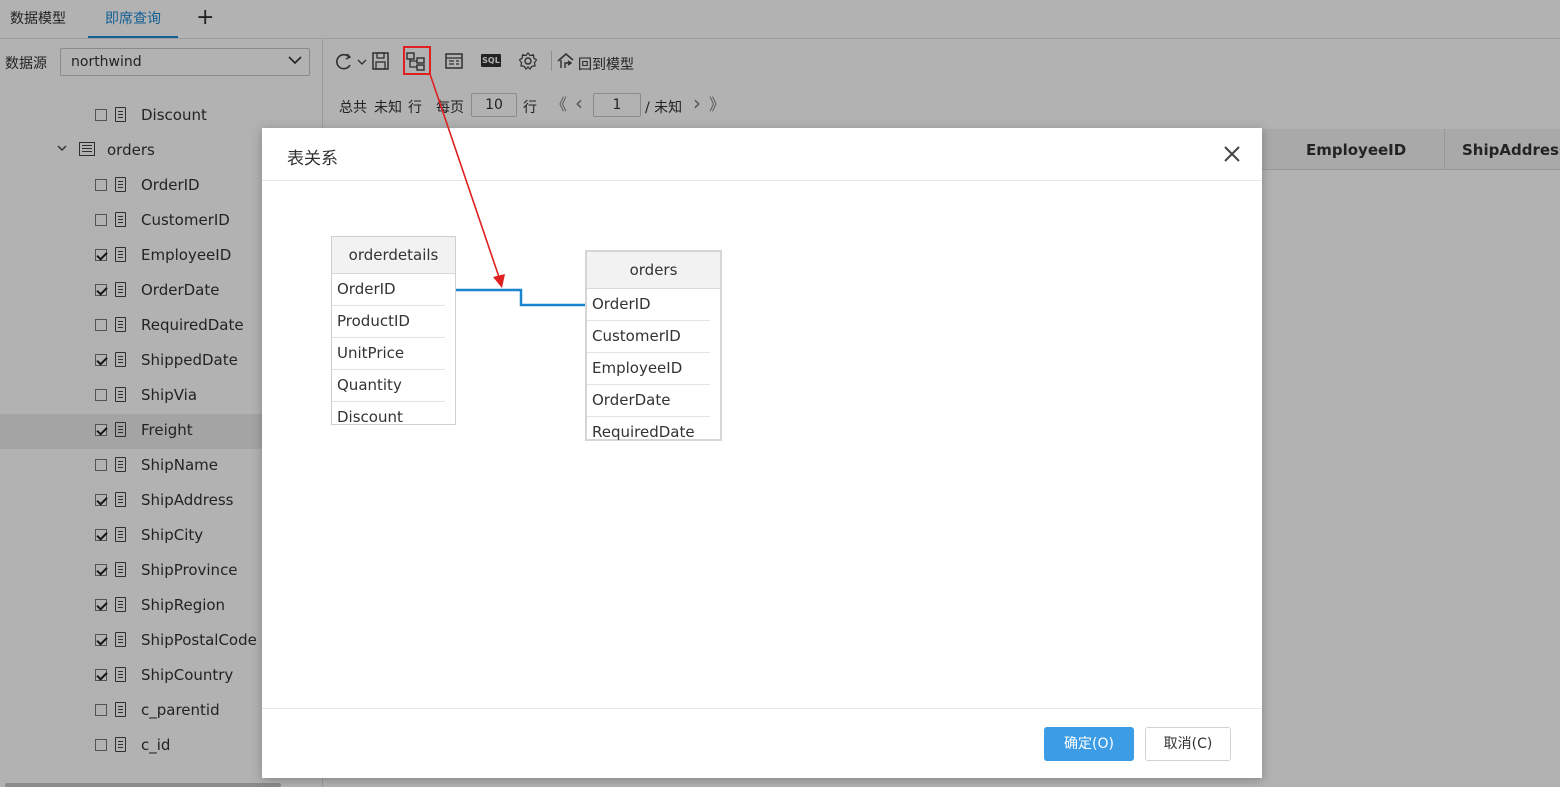  I want to click on entity-field: Discount, so click(370, 417).